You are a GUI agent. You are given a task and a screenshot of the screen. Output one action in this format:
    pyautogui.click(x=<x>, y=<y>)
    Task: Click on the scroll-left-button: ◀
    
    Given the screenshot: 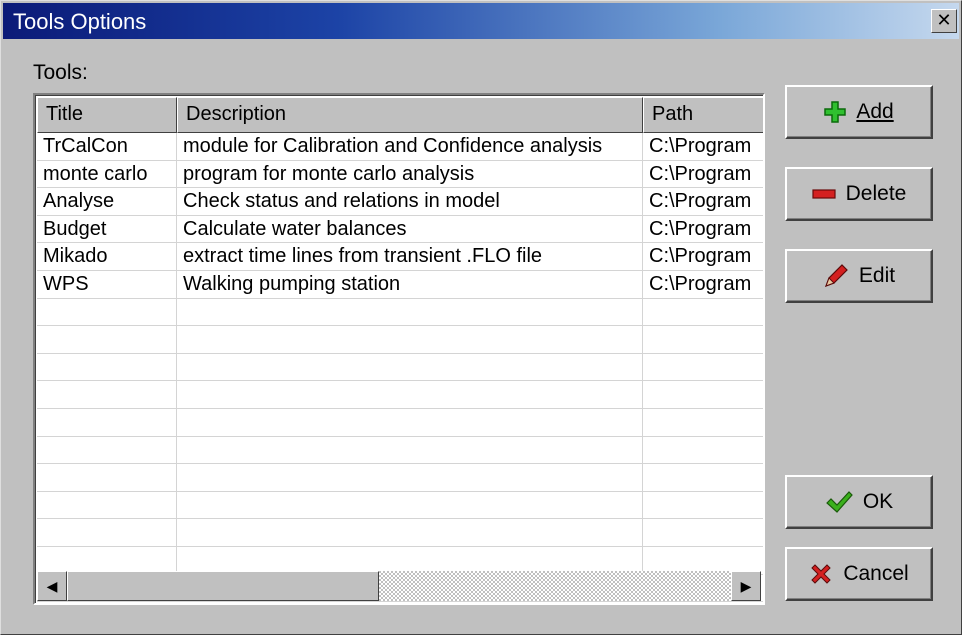 What is the action you would take?
    pyautogui.click(x=52, y=586)
    